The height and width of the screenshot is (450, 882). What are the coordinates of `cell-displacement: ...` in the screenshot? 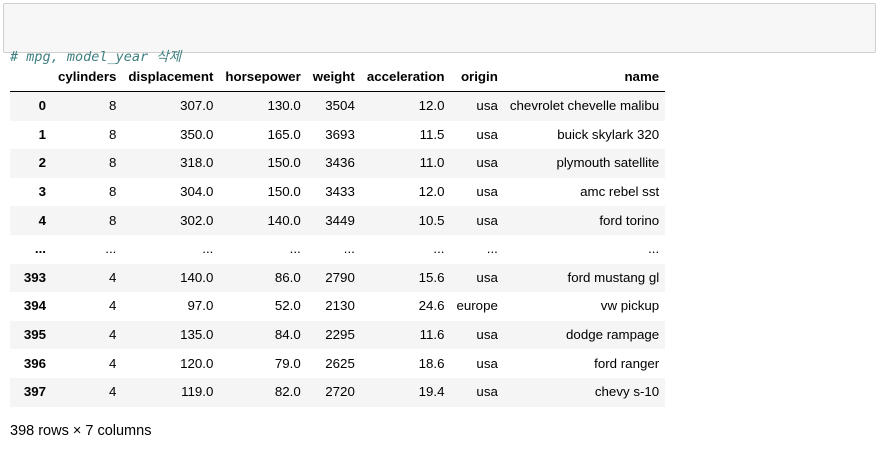 It's located at (208, 249).